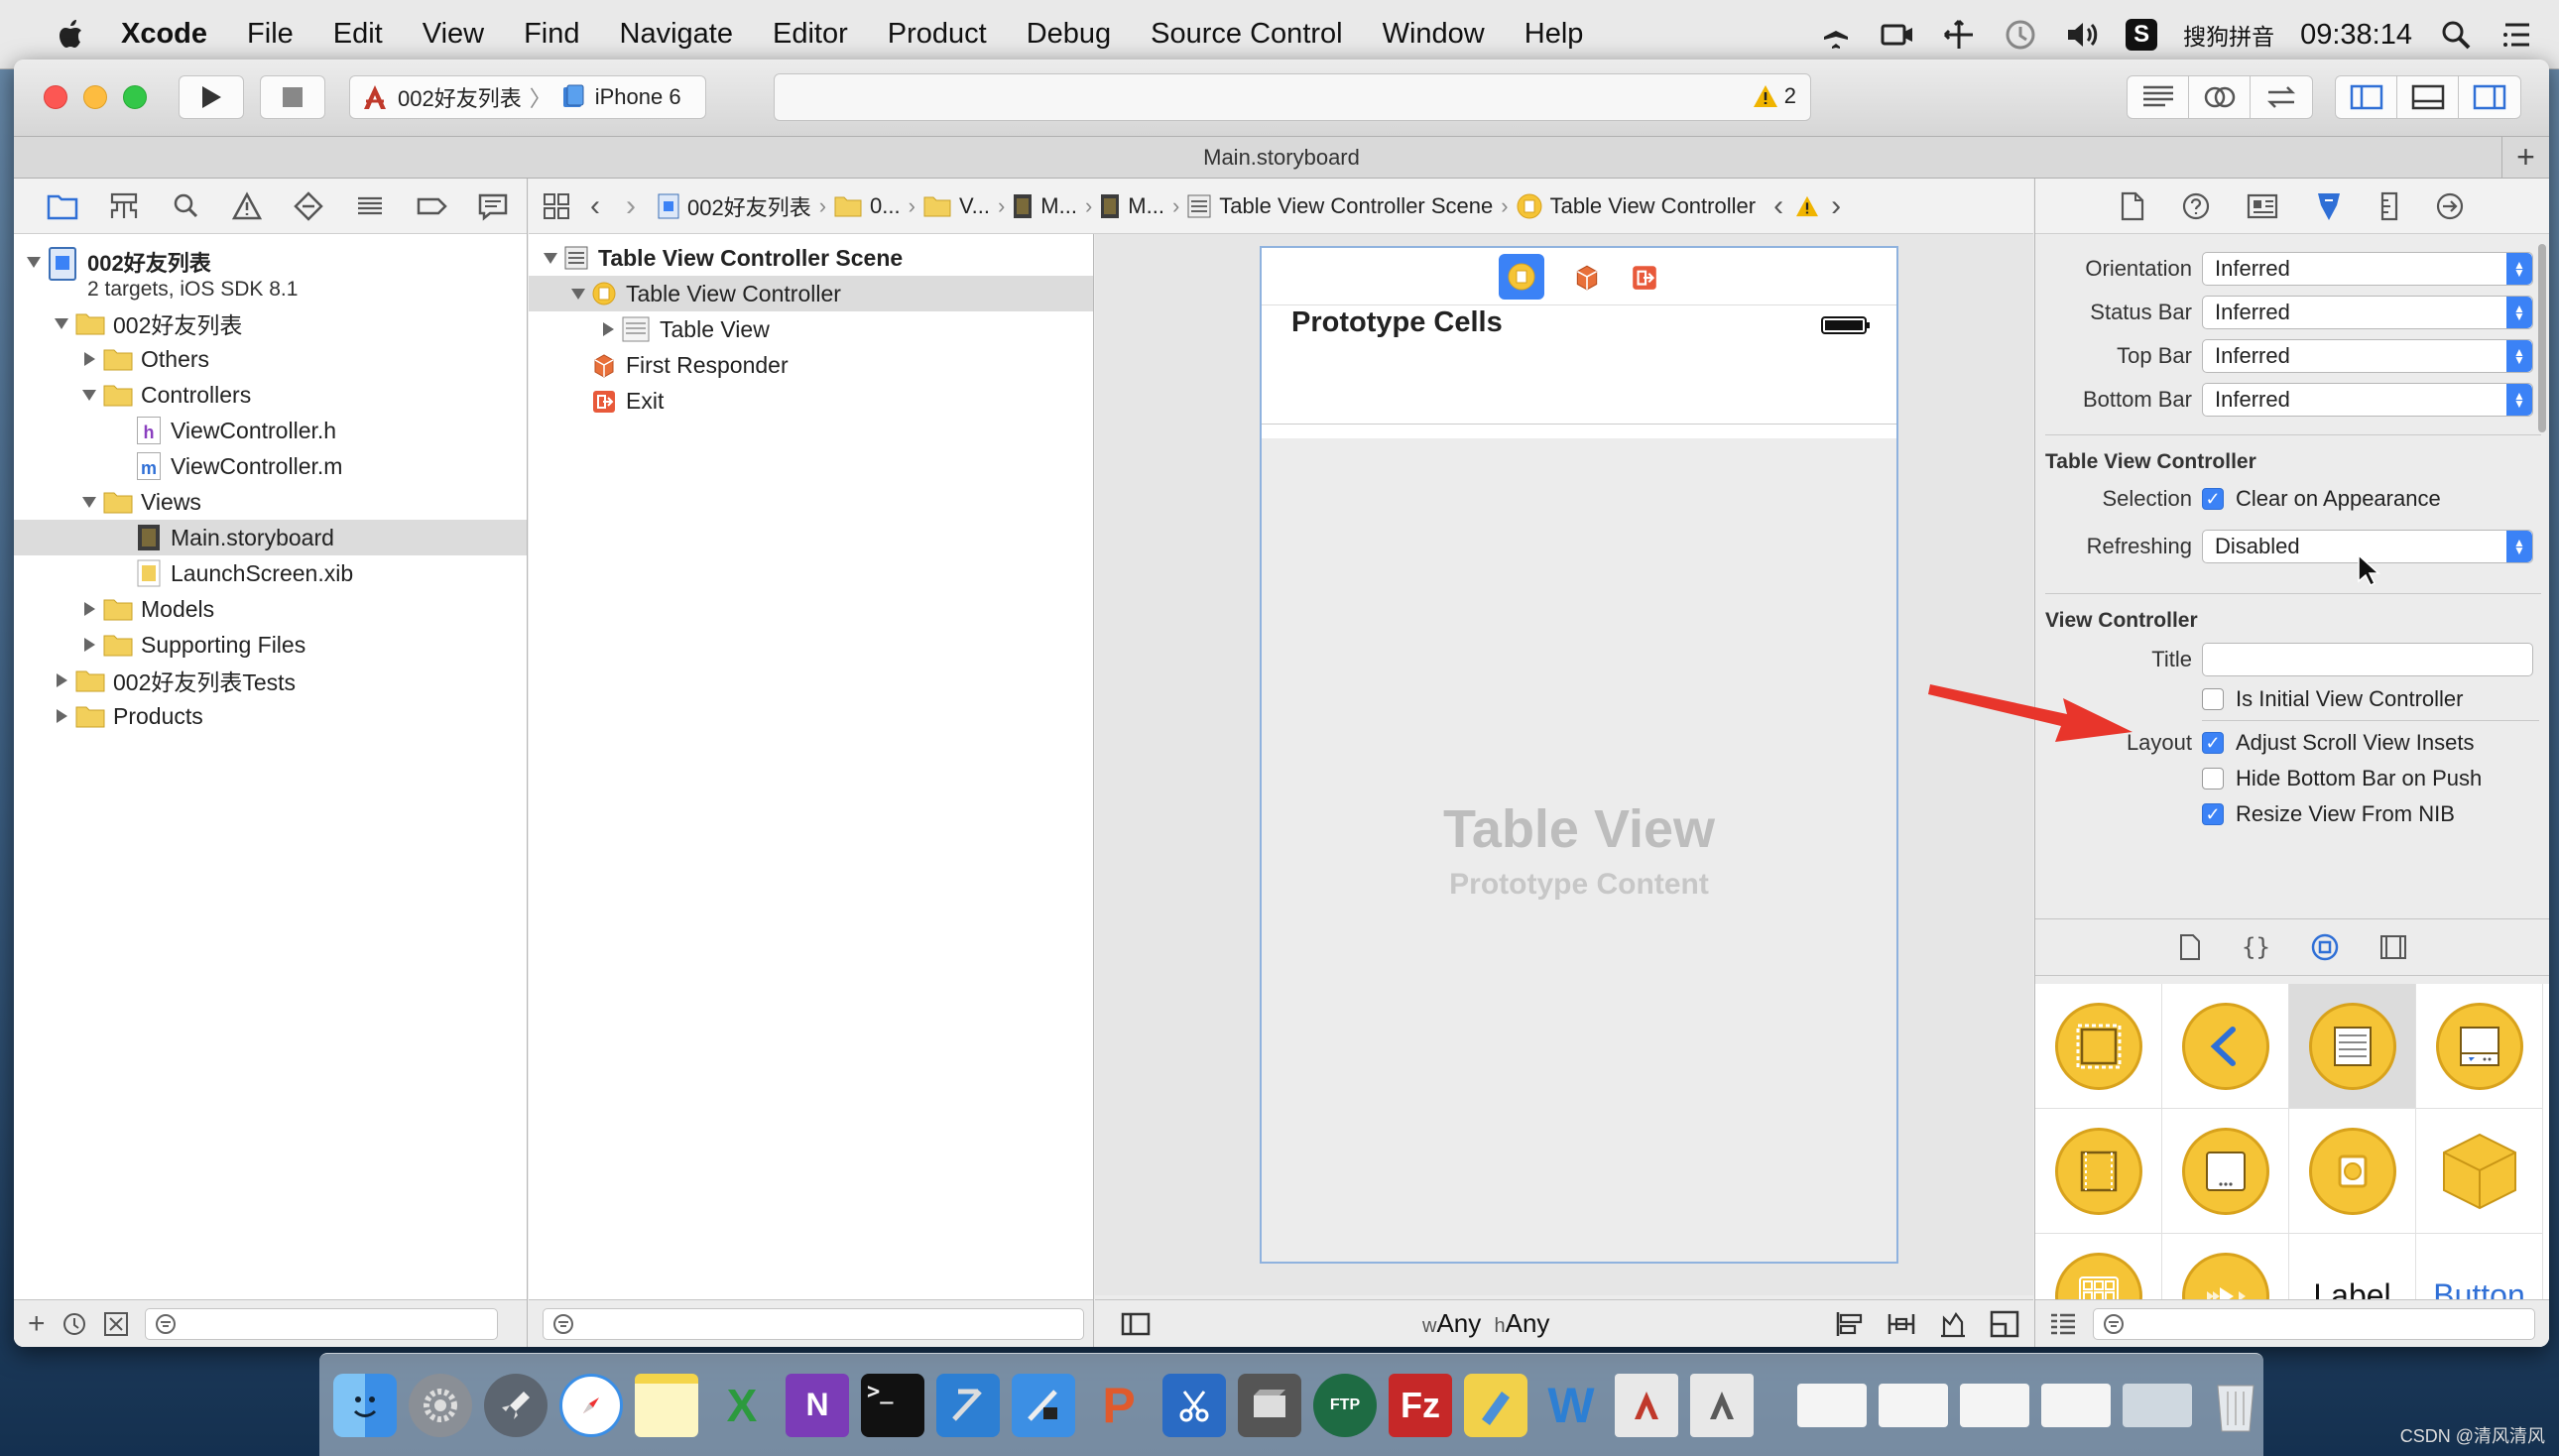  Describe the element at coordinates (1269, 1405) in the screenshot. I see `dock-movie-icon` at that location.